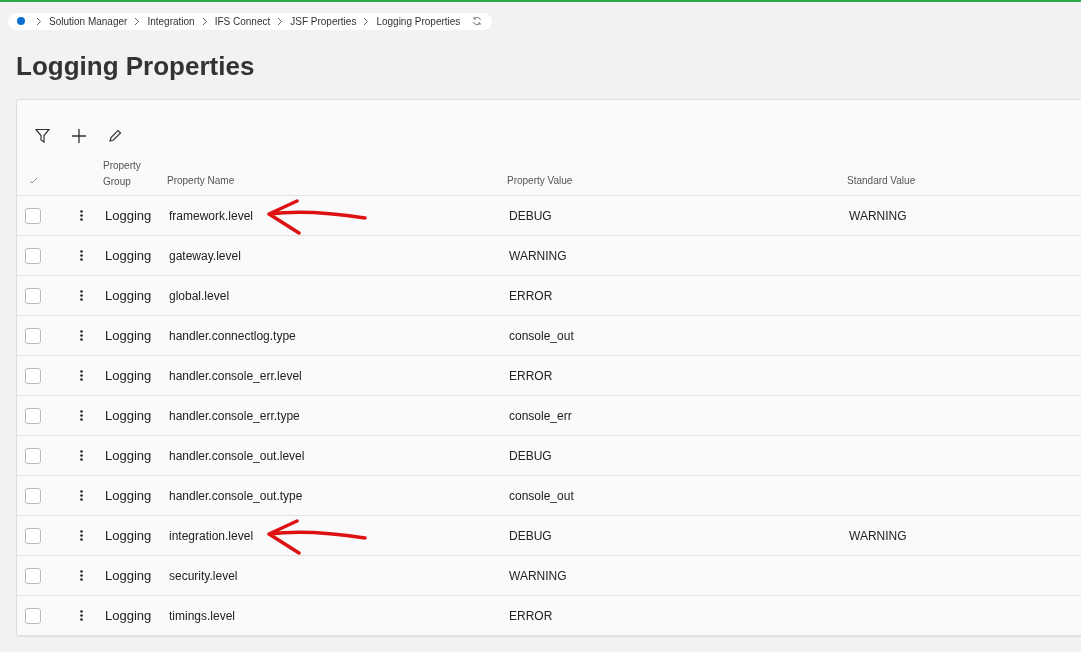  Describe the element at coordinates (201, 181) in the screenshot. I see `column-header: Property Name` at that location.